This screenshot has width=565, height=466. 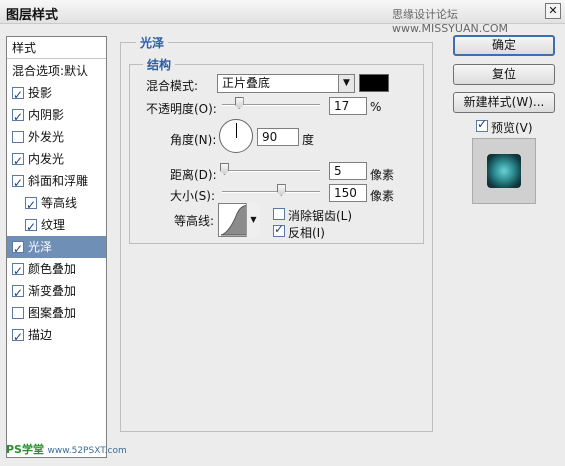 What do you see at coordinates (40, 93) in the screenshot?
I see `sidebar-item-label: 投影` at bounding box center [40, 93].